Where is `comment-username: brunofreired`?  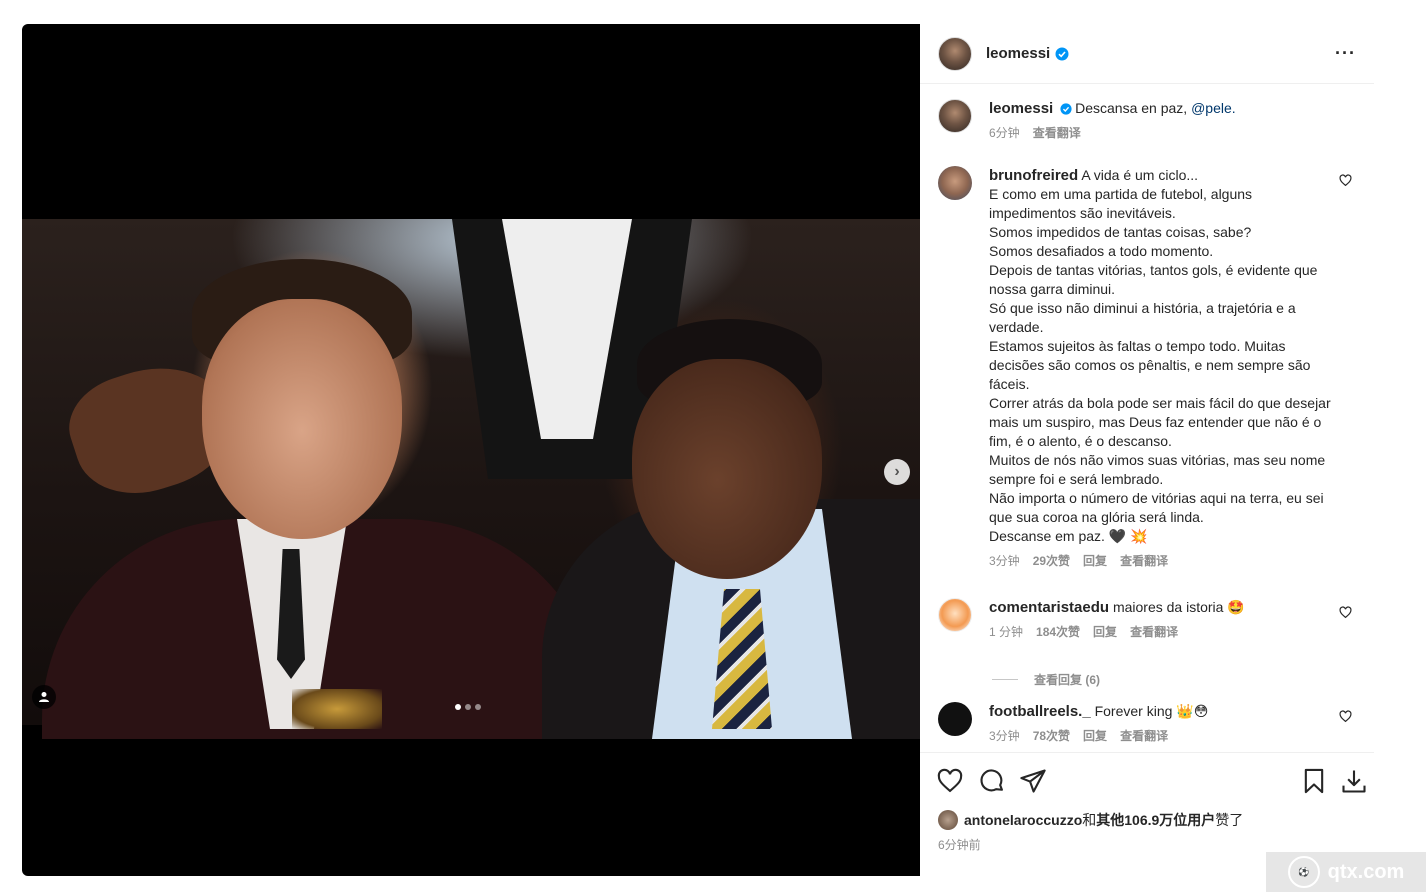 comment-username: brunofreired is located at coordinates (1033, 175).